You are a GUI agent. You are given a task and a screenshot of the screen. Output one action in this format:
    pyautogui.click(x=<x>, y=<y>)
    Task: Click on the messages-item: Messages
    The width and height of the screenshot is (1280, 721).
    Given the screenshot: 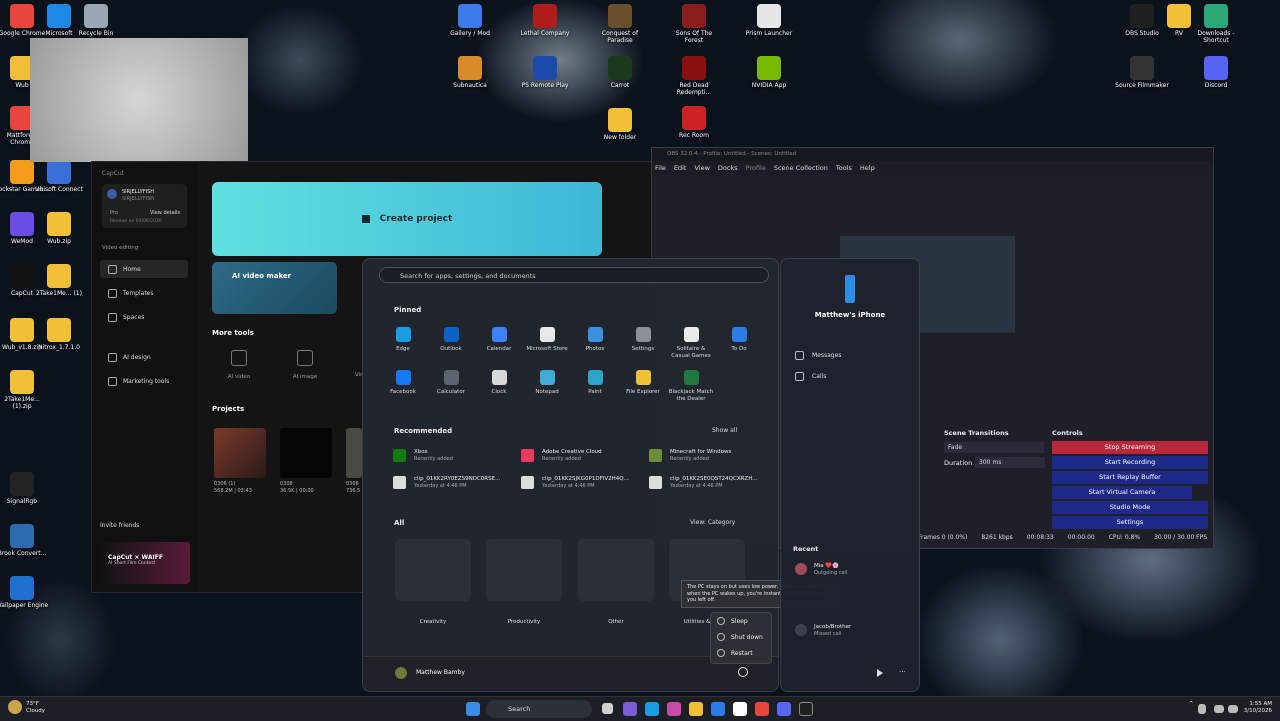 What is the action you would take?
    pyautogui.click(x=818, y=355)
    